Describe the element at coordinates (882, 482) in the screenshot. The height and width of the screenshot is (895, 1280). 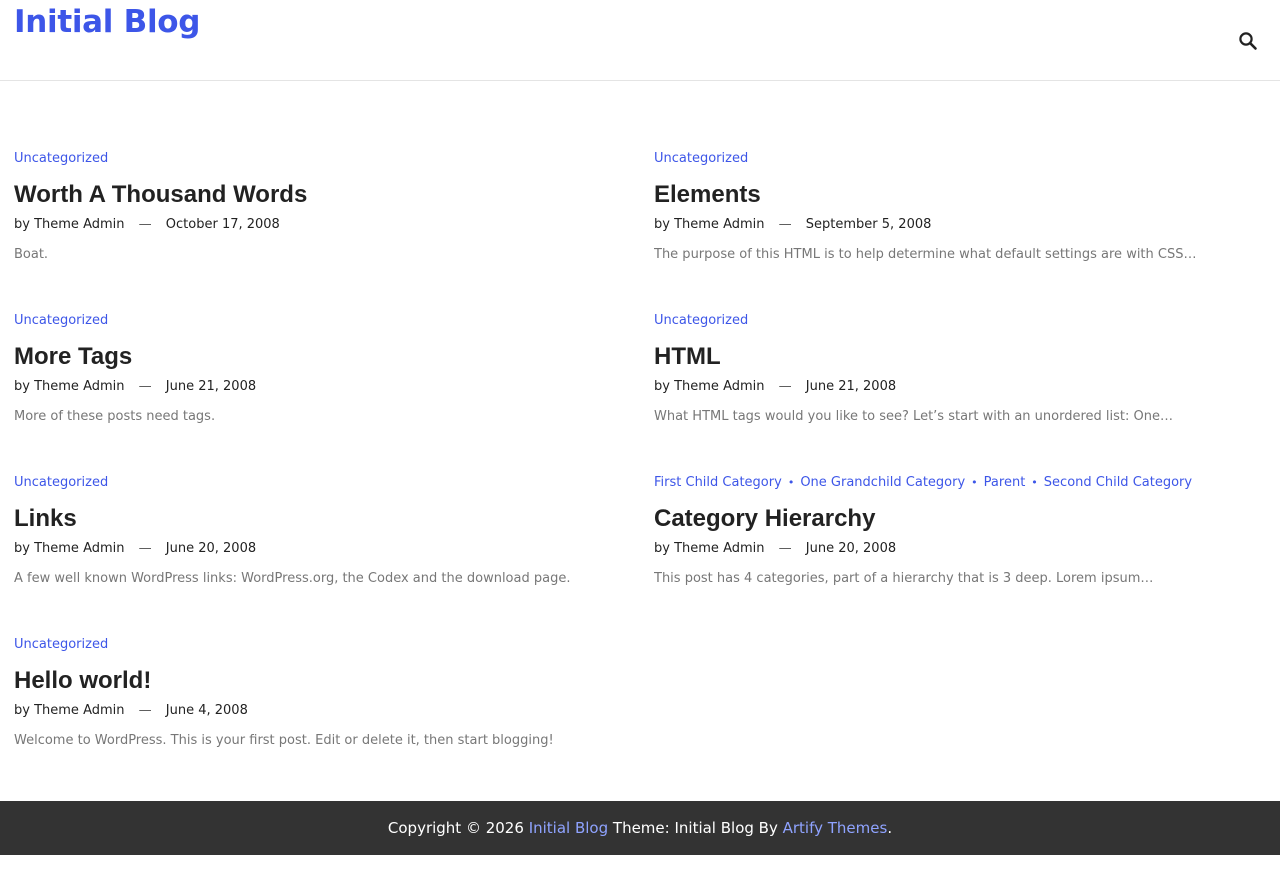
I see `category-link: One Grandchild Category` at that location.